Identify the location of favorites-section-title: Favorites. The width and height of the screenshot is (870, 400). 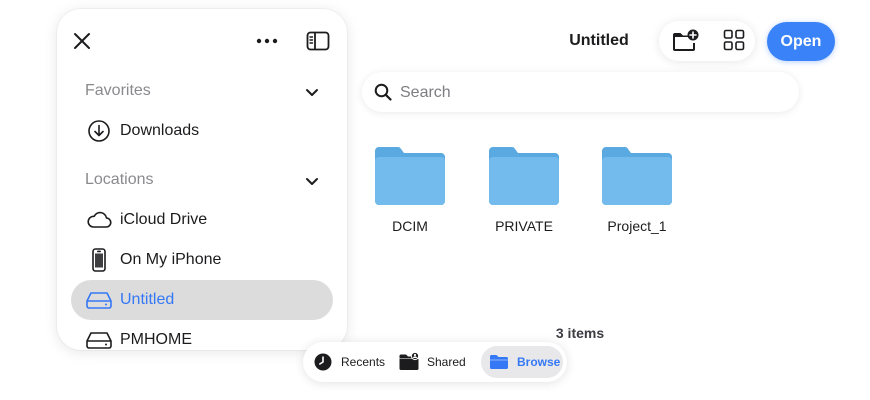
(118, 90).